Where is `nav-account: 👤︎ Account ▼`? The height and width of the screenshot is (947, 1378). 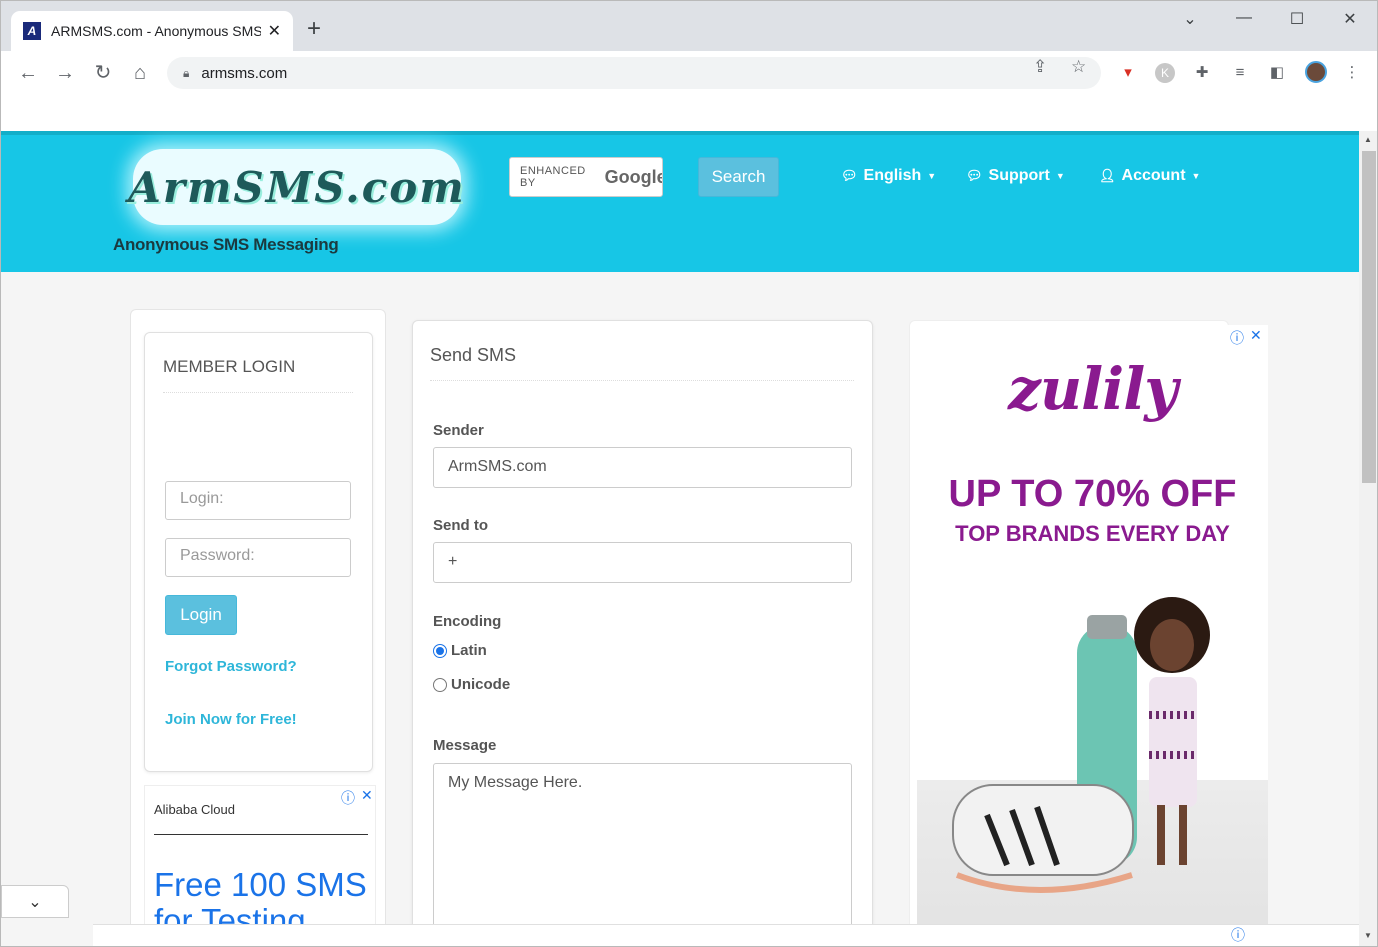 nav-account: 👤︎ Account ▼ is located at coordinates (1149, 176).